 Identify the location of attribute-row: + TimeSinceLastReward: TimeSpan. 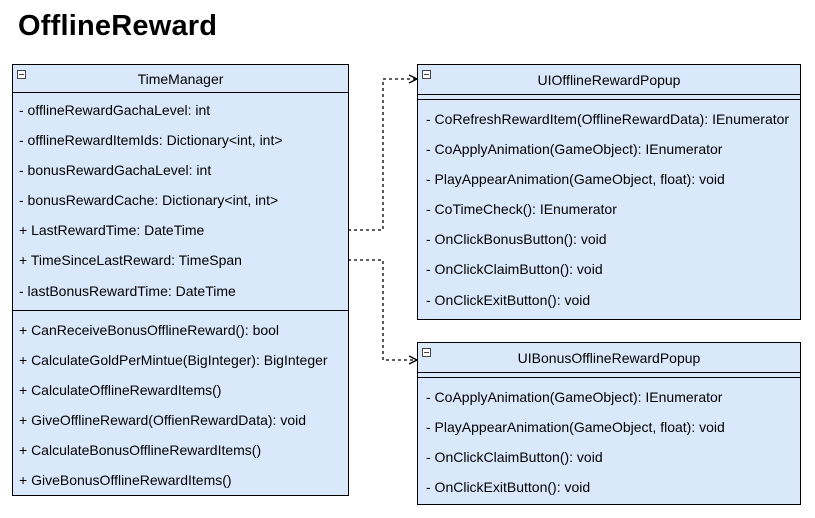
(130, 260).